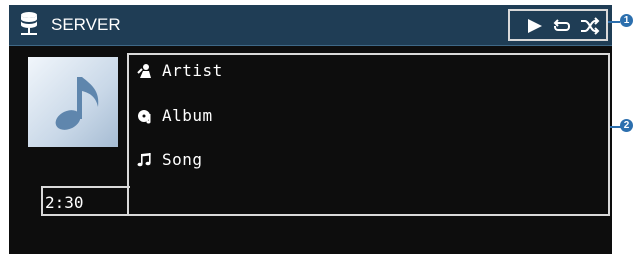 The height and width of the screenshot is (258, 636). I want to click on song-icon, so click(145, 160).